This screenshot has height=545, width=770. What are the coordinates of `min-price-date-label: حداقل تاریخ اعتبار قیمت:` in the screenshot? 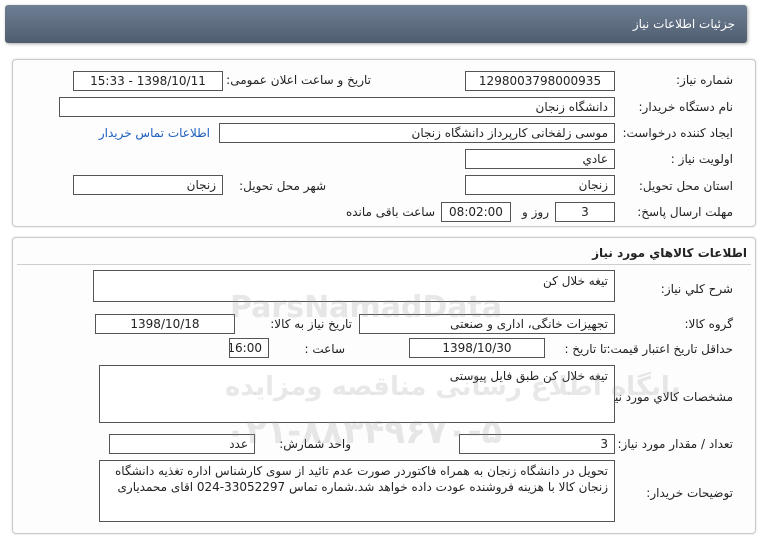 It's located at (669, 349).